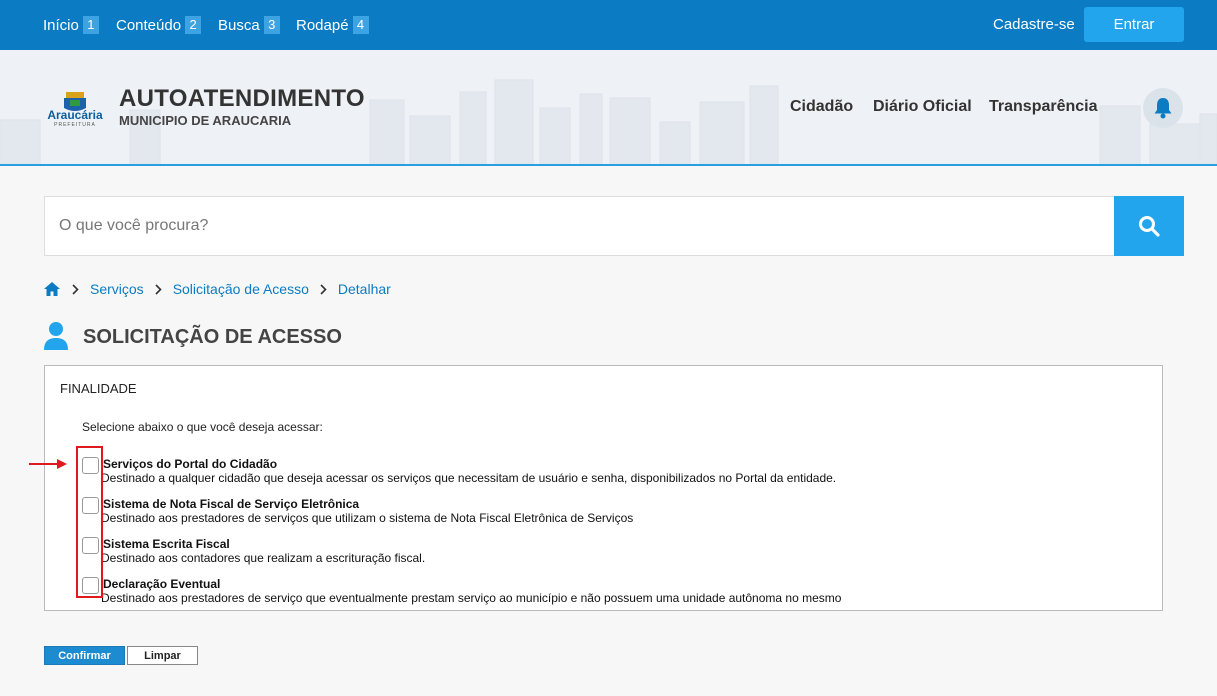 This screenshot has width=1217, height=696. Describe the element at coordinates (190, 464) in the screenshot. I see `option-title: Serviços do Portal do Cidadão` at that location.